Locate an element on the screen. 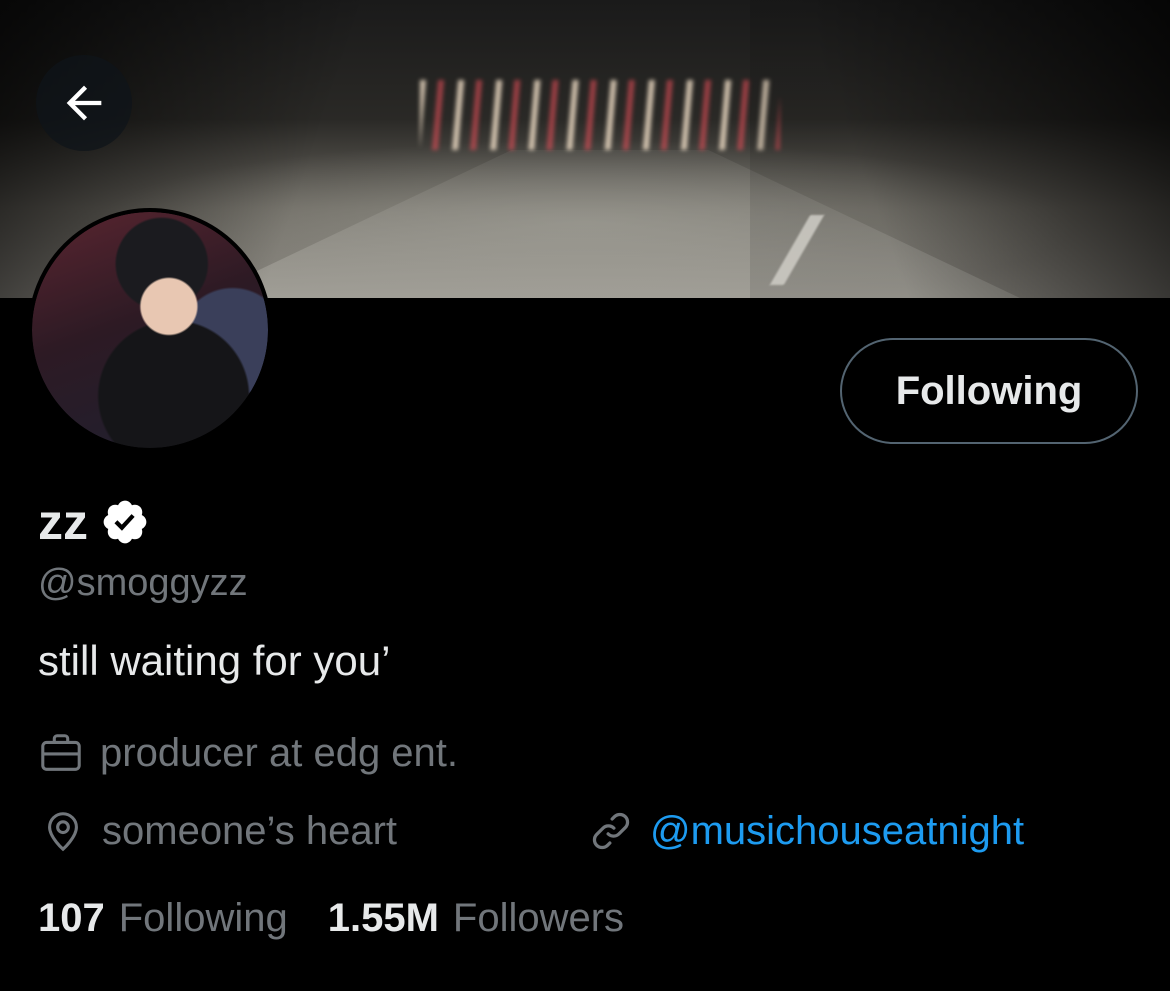 The width and height of the screenshot is (1170, 991). avatar is located at coordinates (150, 330).